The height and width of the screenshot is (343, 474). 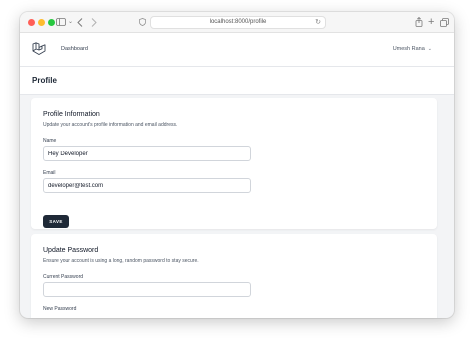 I want to click on name-input, so click(x=147, y=153).